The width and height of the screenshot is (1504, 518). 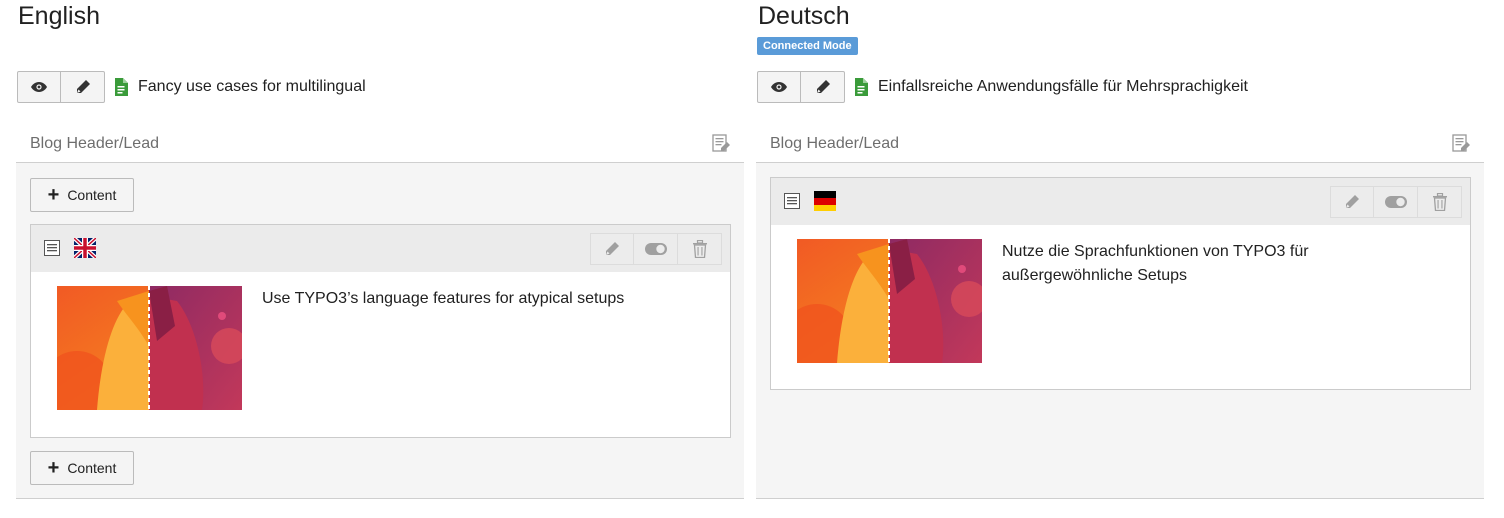 What do you see at coordinates (59, 16) in the screenshot?
I see `language-title: English` at bounding box center [59, 16].